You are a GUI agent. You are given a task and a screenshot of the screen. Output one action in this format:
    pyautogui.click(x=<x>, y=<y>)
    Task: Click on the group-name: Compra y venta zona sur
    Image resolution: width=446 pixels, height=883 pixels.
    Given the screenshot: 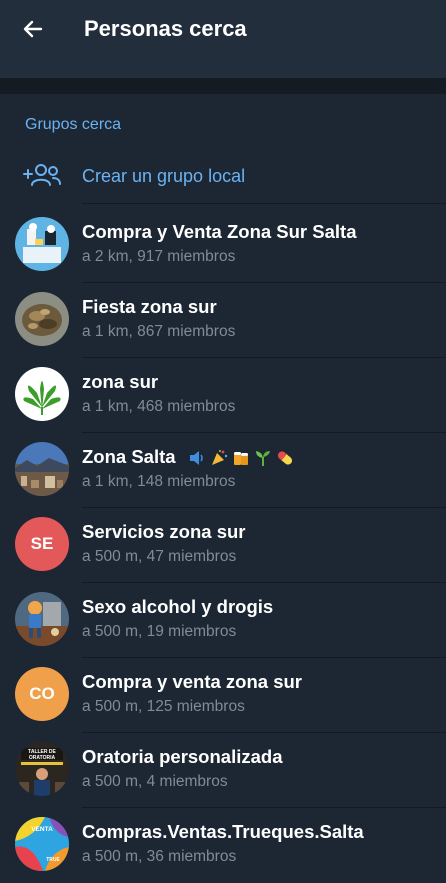 What is the action you would take?
    pyautogui.click(x=192, y=681)
    